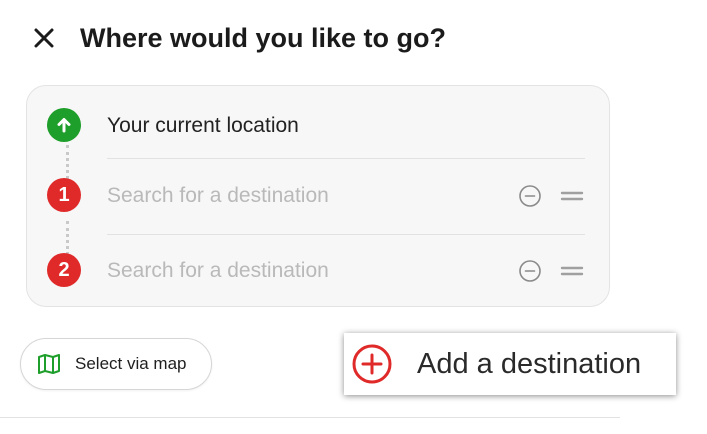 The width and height of the screenshot is (707, 434). I want to click on arrow-up-icon, so click(64, 125).